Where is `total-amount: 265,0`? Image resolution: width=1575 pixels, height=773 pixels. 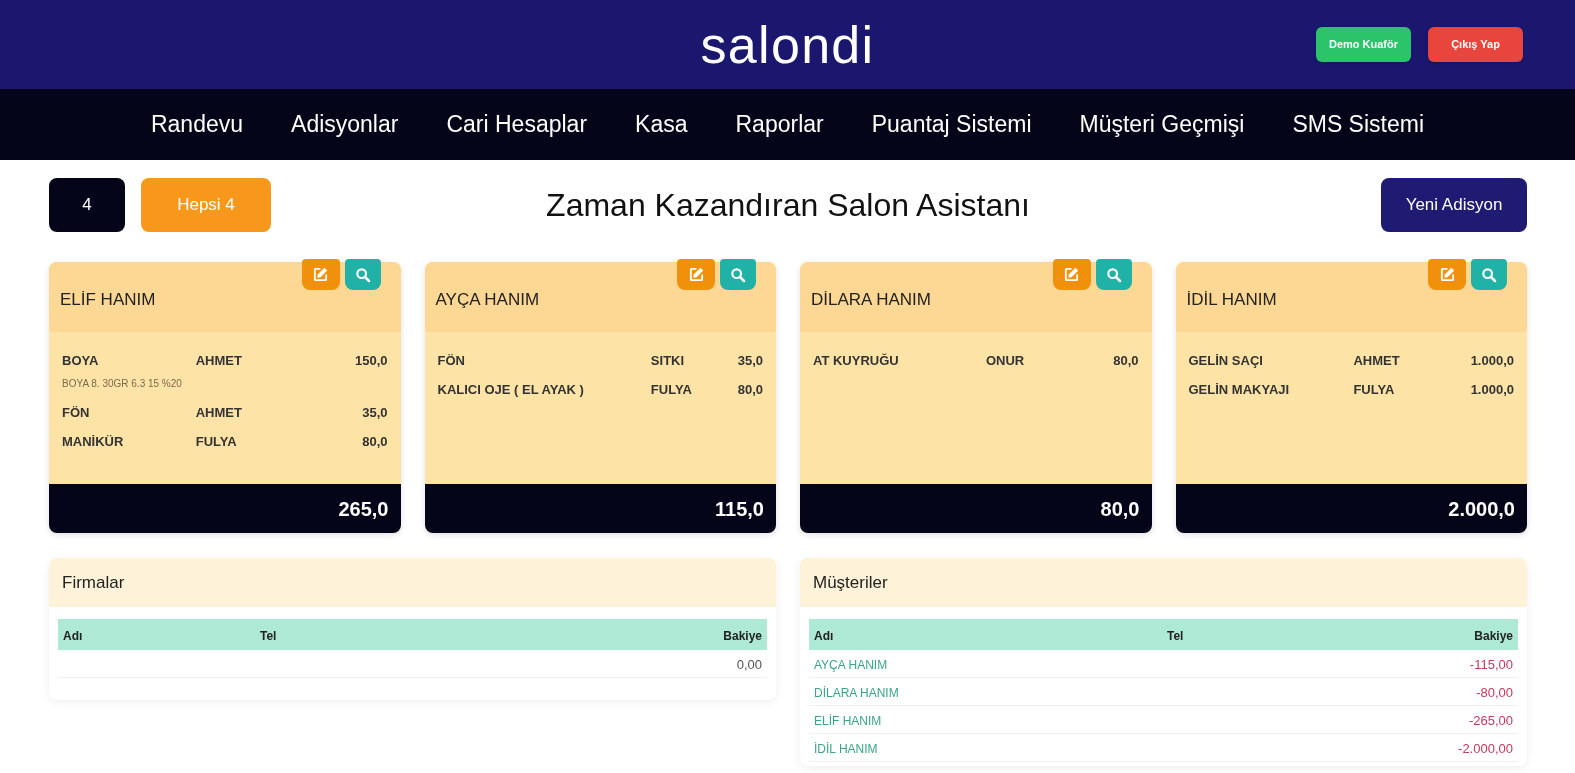 total-amount: 265,0 is located at coordinates (363, 509).